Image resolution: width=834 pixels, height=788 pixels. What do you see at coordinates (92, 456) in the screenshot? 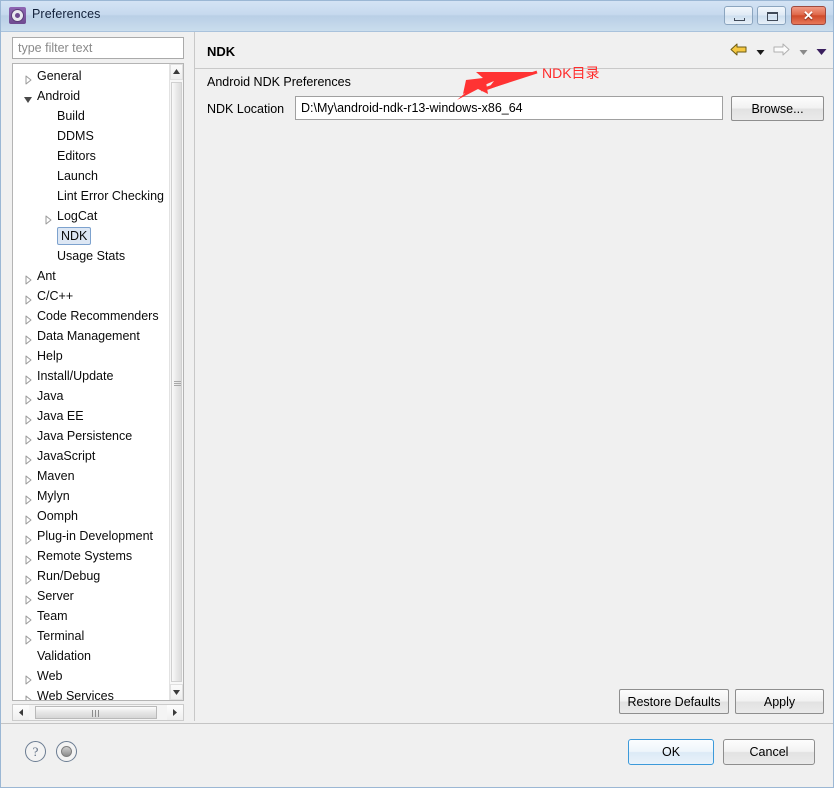
I see `tree-item-javascript: JavaScript` at bounding box center [92, 456].